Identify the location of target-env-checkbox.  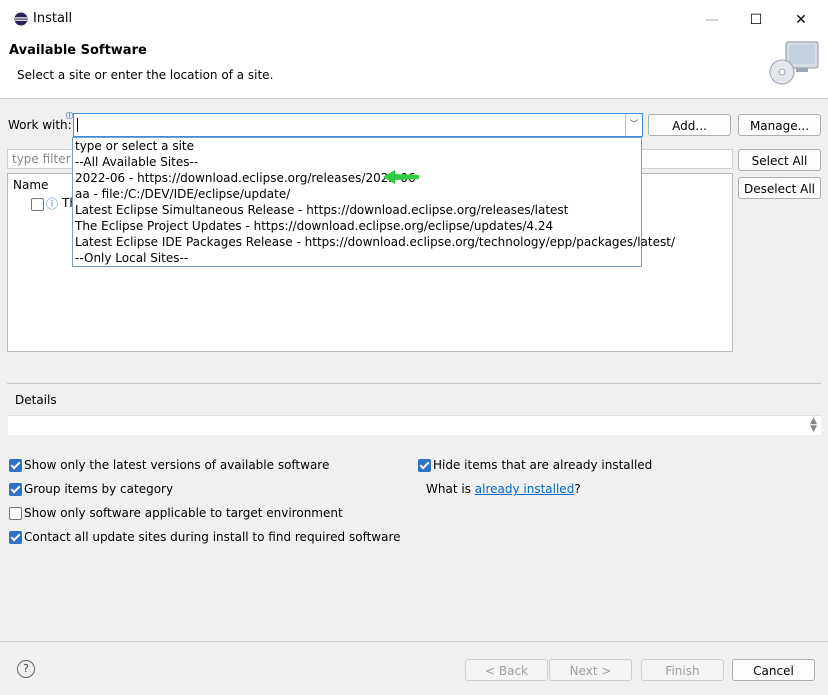
(15, 513).